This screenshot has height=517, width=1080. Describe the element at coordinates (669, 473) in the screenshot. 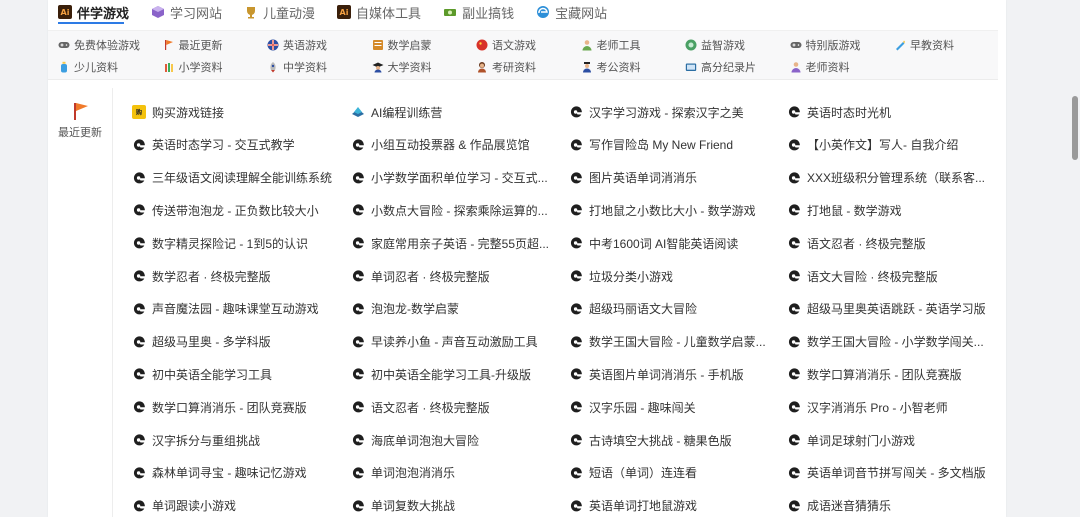

I see `game-link: 短语（单词）连连看` at that location.